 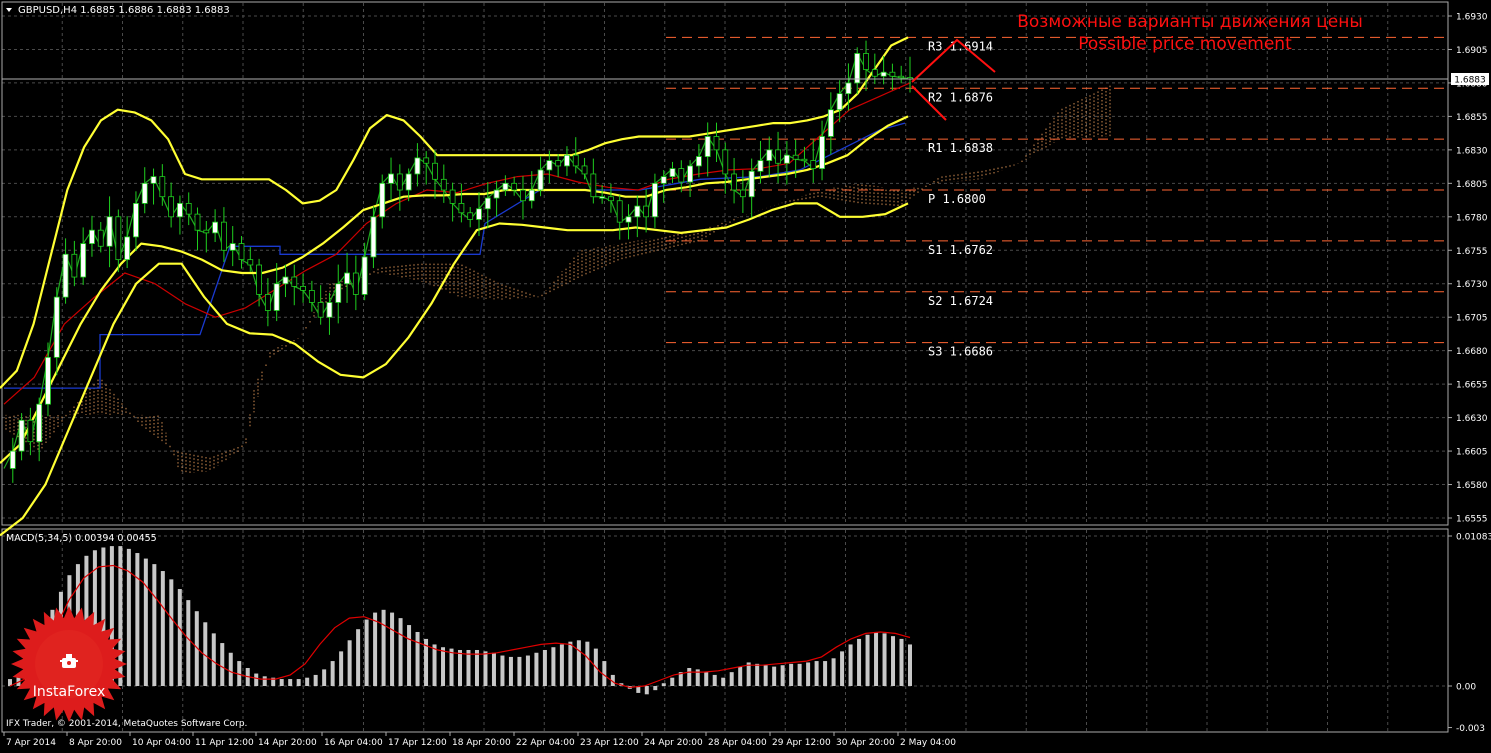 I want to click on price-tick-label: 1.6930, so click(x=1472, y=18).